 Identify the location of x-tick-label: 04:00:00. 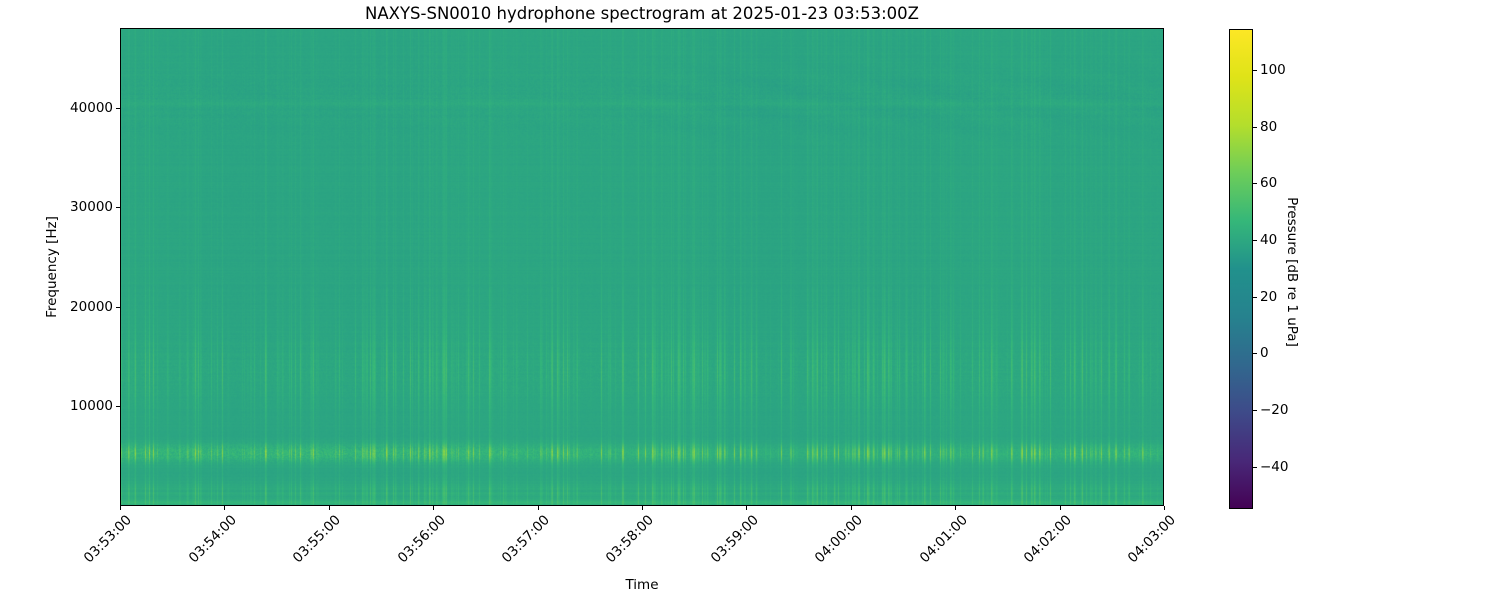
(839, 539).